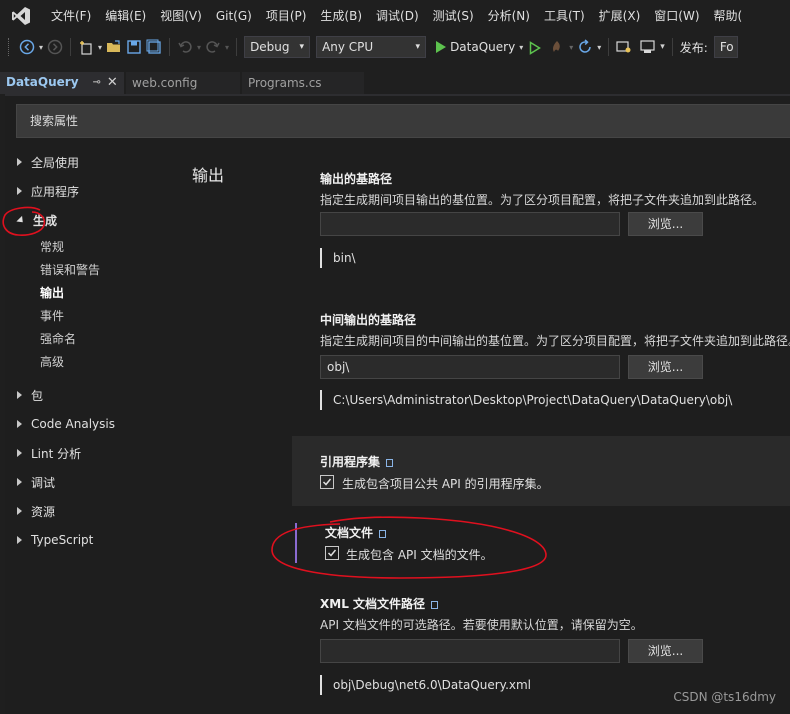 This screenshot has width=790, height=714. Describe the element at coordinates (55, 540) in the screenshot. I see `nav-item-typescript: TypeScript` at that location.